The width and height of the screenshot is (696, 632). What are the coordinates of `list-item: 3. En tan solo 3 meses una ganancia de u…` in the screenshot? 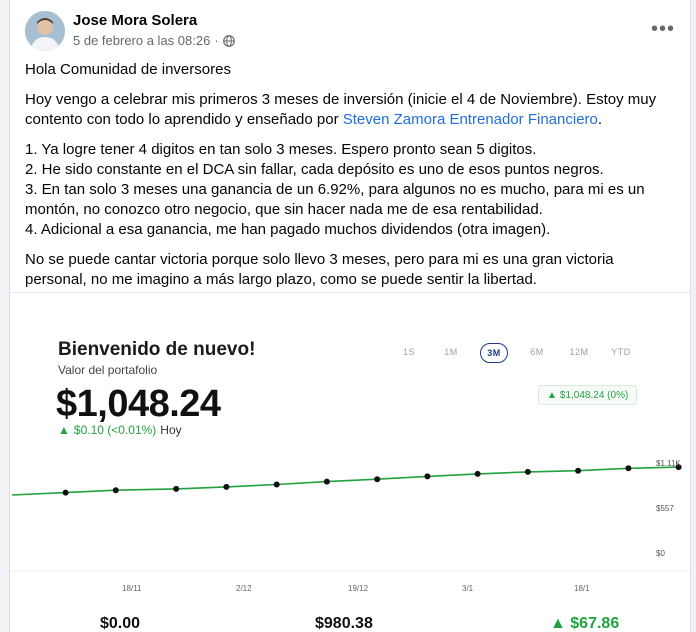 It's located at (335, 199).